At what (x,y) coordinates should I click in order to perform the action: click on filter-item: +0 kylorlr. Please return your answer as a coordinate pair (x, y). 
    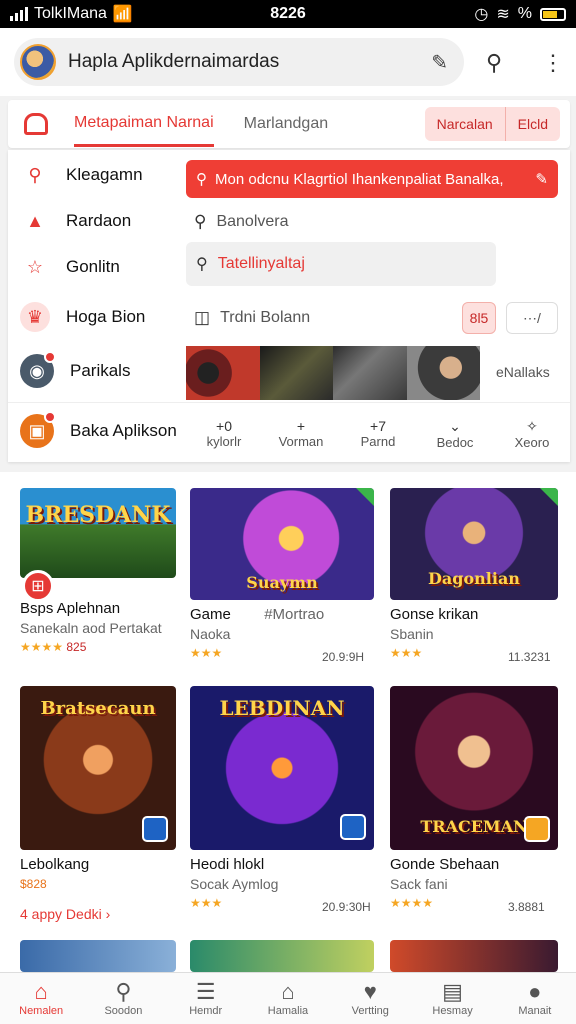
    Looking at the image, I should click on (224, 434).